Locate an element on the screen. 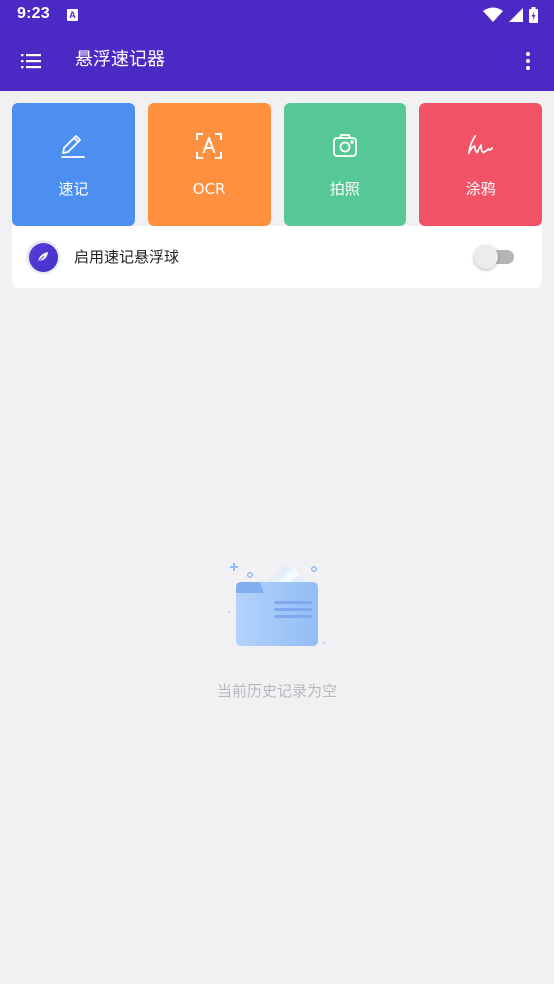 The height and width of the screenshot is (984, 554). feather-icon is located at coordinates (42, 258).